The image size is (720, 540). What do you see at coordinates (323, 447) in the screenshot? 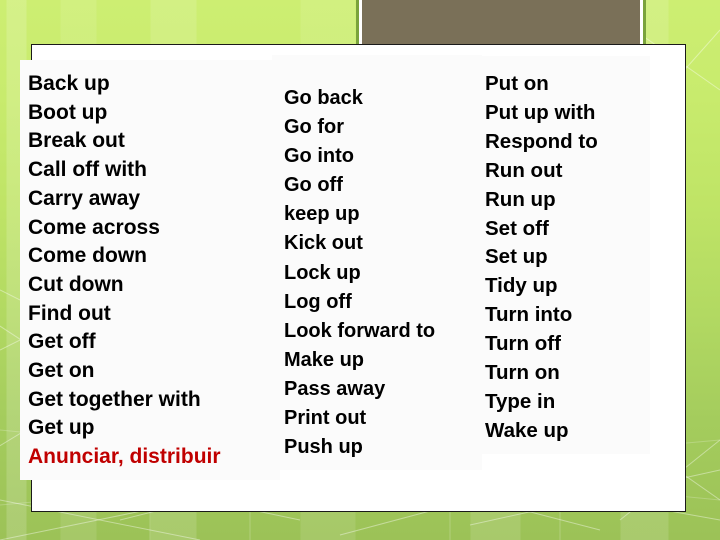
I see `phrasal-verb-item: Push up` at bounding box center [323, 447].